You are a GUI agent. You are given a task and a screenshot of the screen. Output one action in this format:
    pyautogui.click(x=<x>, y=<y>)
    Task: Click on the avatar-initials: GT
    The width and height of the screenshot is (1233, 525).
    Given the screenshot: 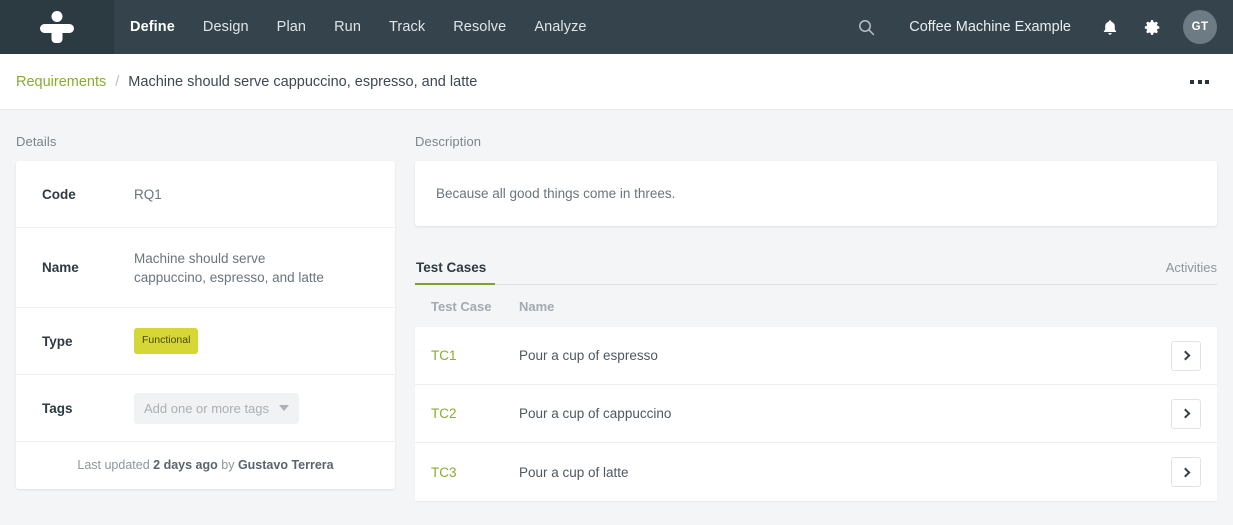 What is the action you would take?
    pyautogui.click(x=1200, y=27)
    